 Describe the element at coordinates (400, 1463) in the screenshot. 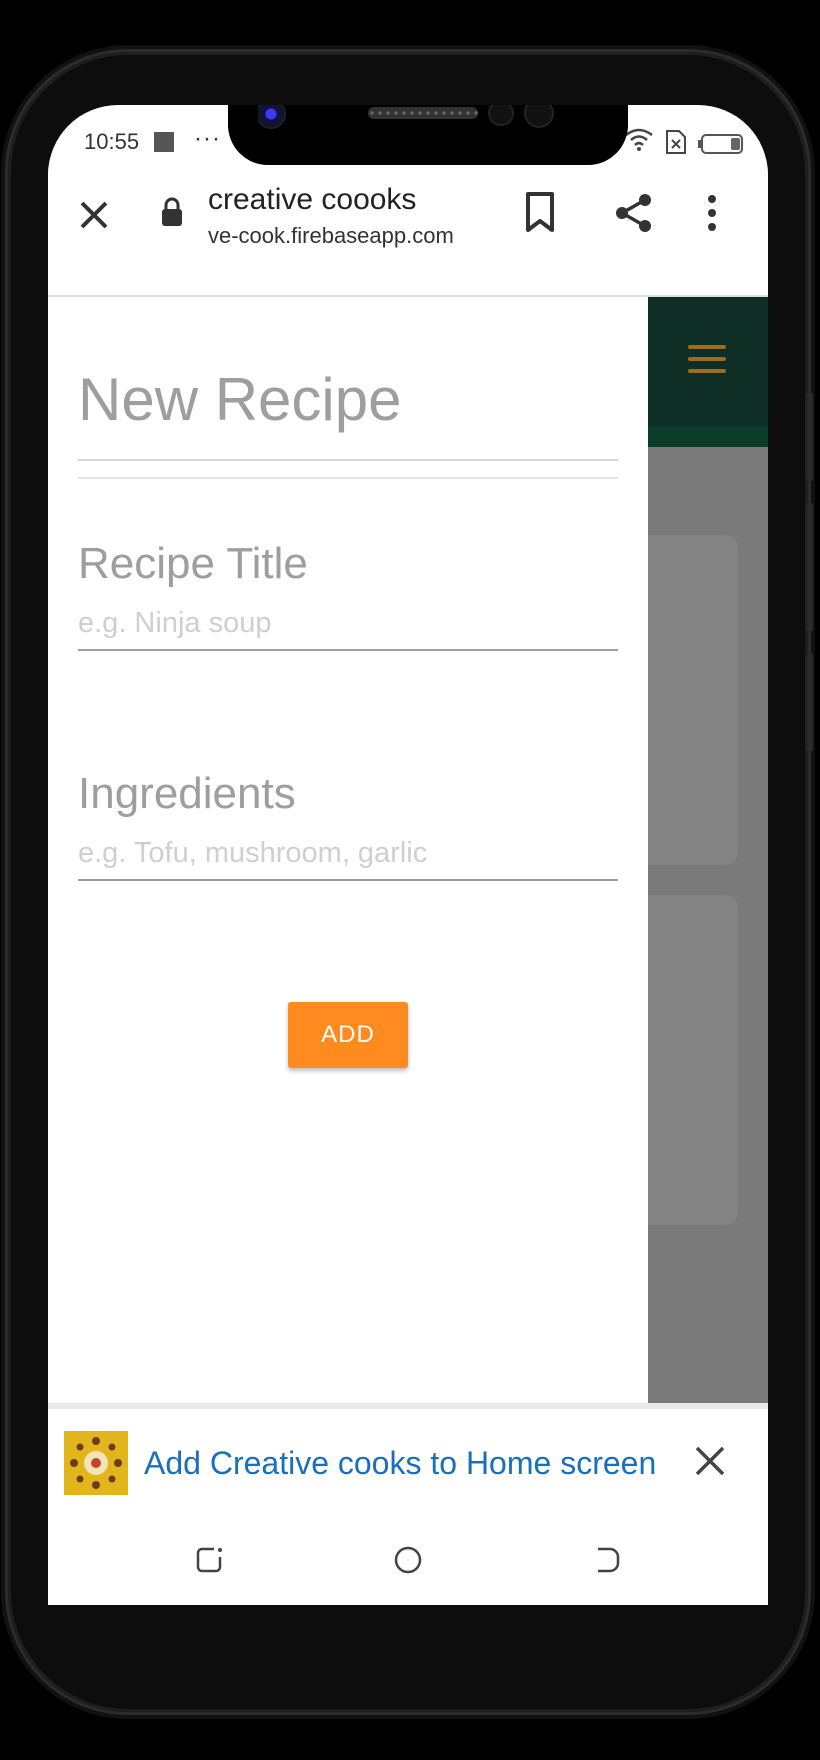

I see `add-to-home-text: Add Creative cooks to Home screen` at that location.